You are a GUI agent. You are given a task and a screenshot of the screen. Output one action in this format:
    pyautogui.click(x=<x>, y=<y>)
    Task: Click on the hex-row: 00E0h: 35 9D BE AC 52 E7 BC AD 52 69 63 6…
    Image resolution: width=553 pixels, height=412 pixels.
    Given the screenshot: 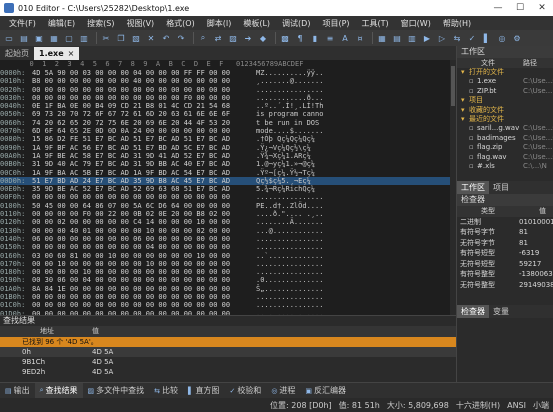 What is the action you would take?
    pyautogui.click(x=228, y=189)
    